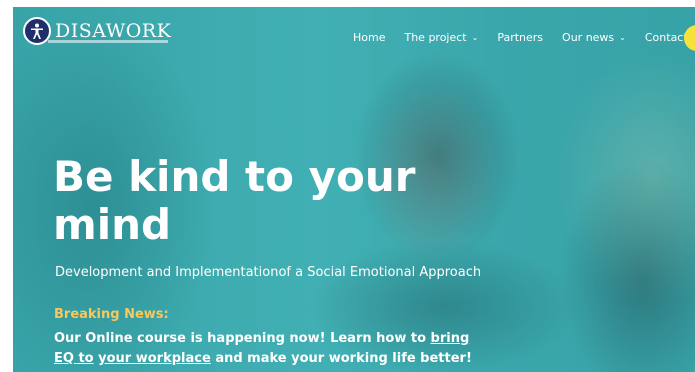 This screenshot has height=372, width=695. I want to click on hero-title-line2: mind, so click(112, 224).